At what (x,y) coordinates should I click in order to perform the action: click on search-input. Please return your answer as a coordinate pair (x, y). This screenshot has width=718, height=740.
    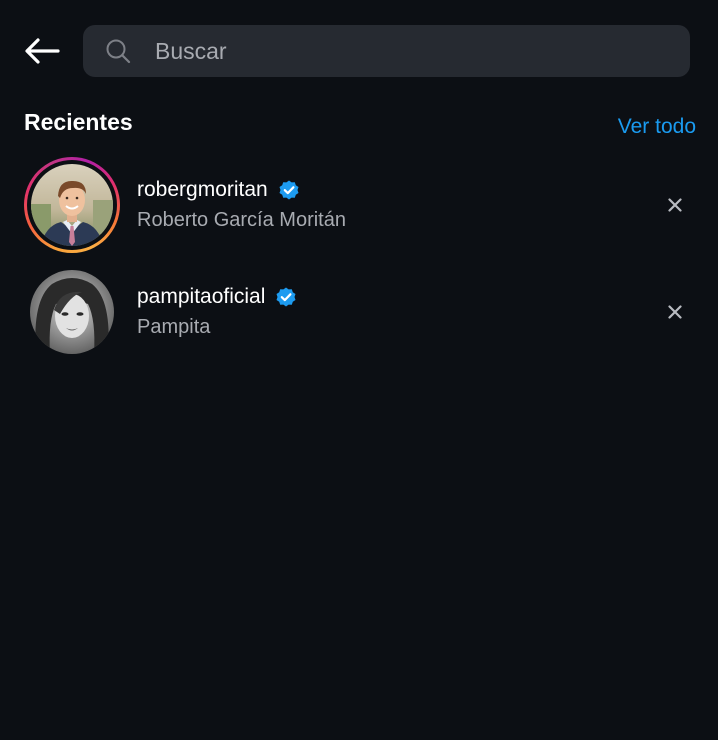
    Looking at the image, I should click on (415, 51).